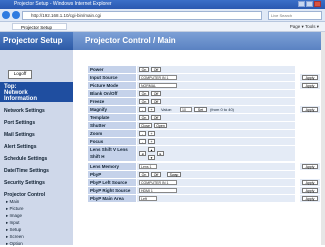 The height and width of the screenshot is (247, 325). I want to click on lens-shift-down-button: ▾, so click(151, 157).